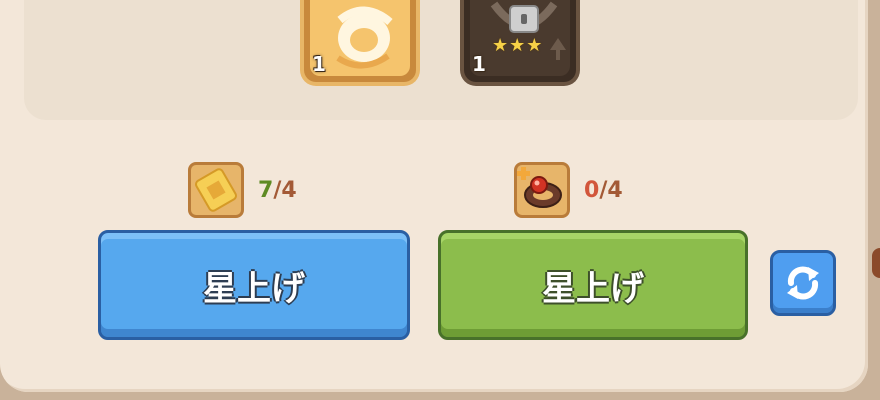  I want to click on cost-have: 7, so click(266, 190).